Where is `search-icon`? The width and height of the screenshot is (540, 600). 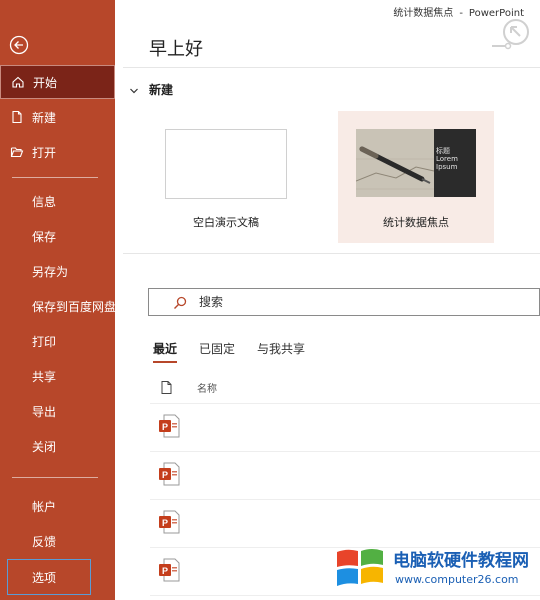 search-icon is located at coordinates (180, 302).